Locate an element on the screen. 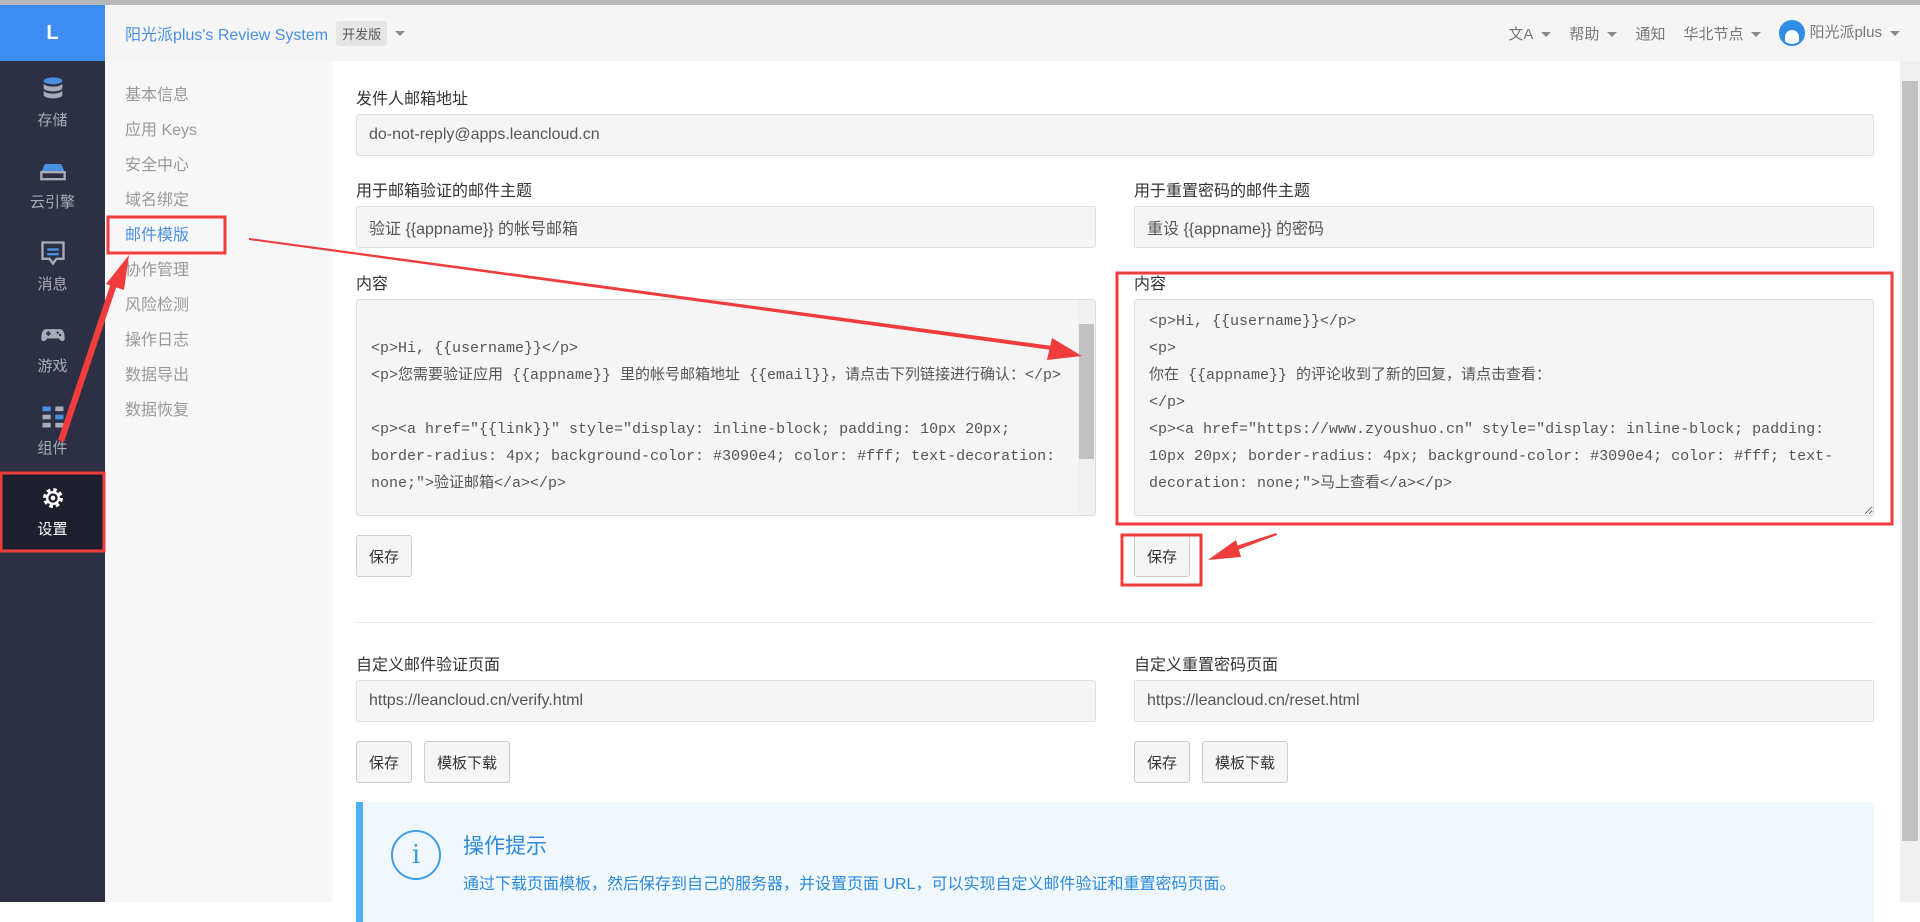 The width and height of the screenshot is (1920, 922). page-scrollbar-thumb is located at coordinates (1910, 461).